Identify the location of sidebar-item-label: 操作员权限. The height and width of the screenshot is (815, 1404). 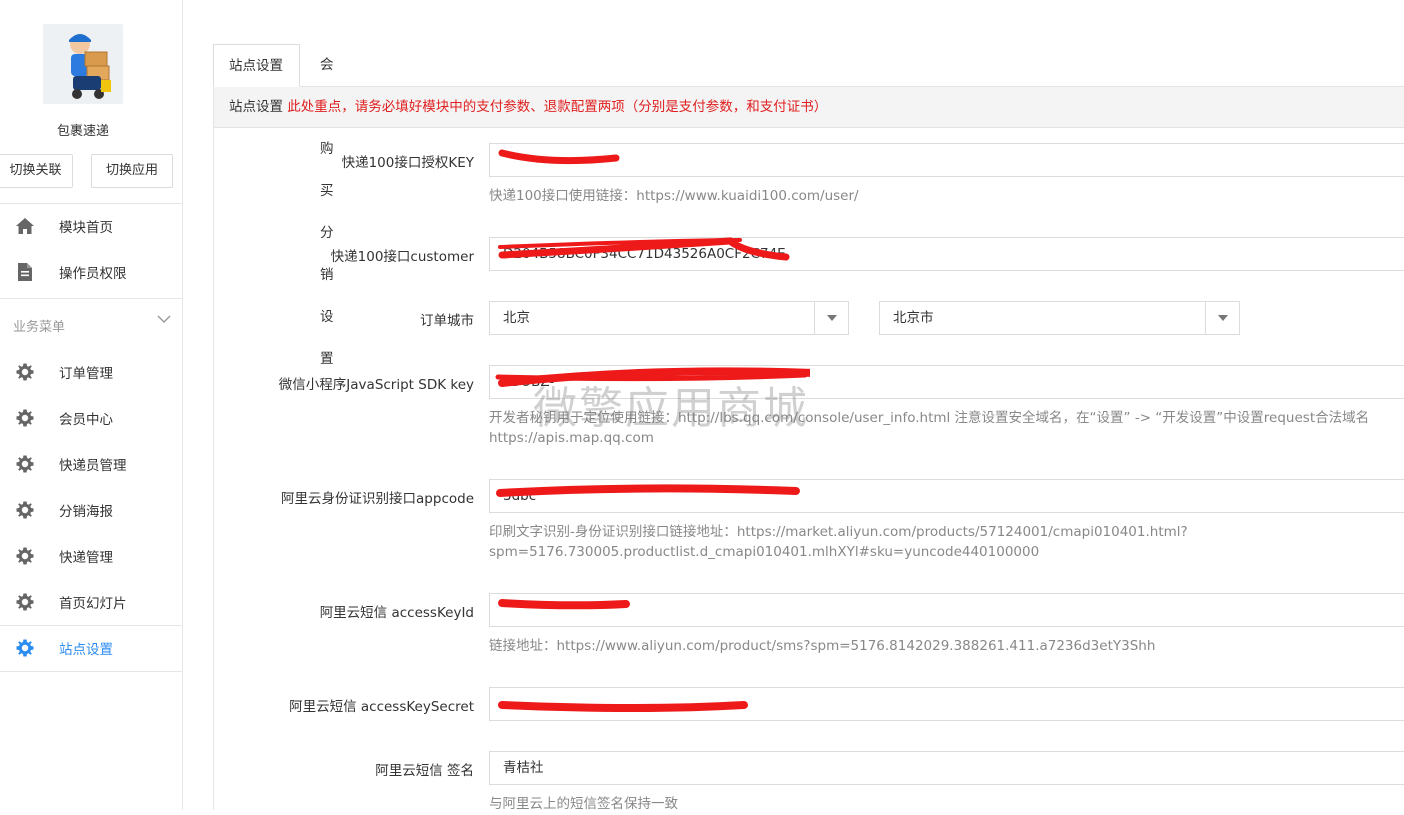
(93, 274).